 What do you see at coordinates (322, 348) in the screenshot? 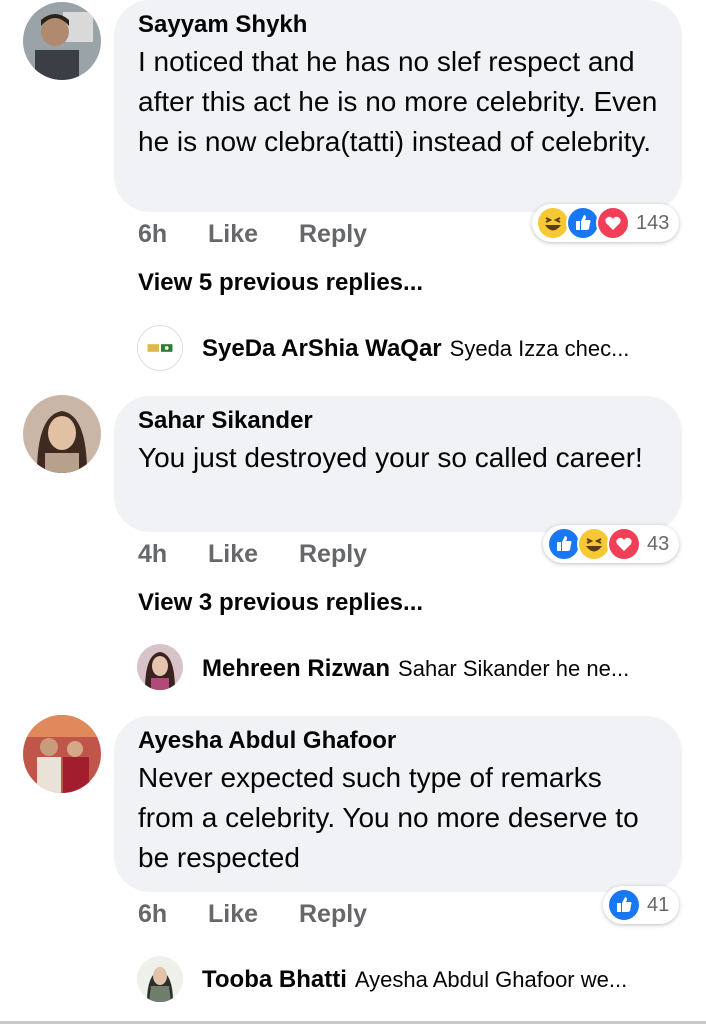
I see `reply-author: SyeDa ArShia WaQar` at bounding box center [322, 348].